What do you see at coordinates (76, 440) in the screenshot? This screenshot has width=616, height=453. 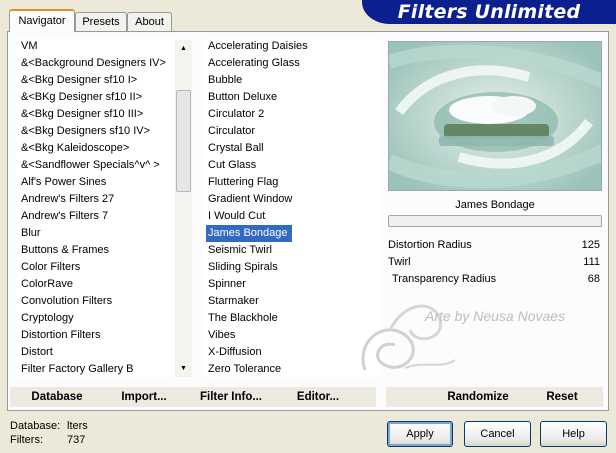 I see `status-filters-value: 737` at bounding box center [76, 440].